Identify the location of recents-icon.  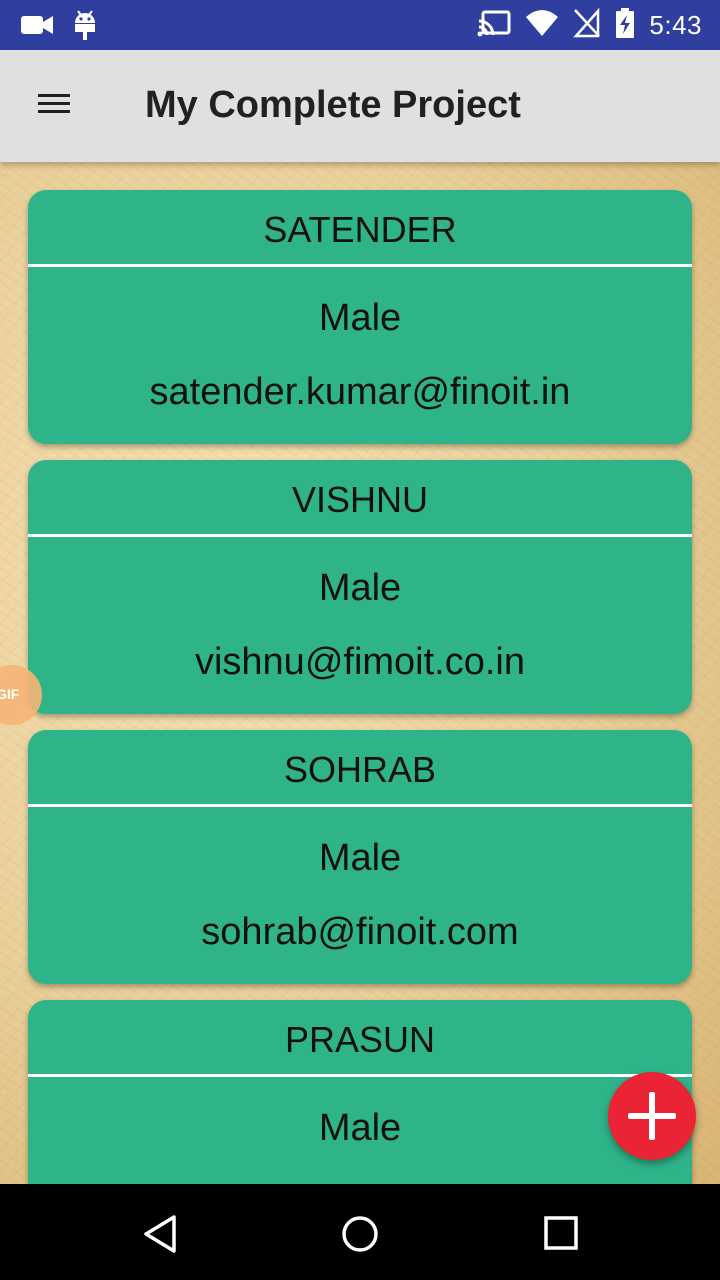
(562, 1234).